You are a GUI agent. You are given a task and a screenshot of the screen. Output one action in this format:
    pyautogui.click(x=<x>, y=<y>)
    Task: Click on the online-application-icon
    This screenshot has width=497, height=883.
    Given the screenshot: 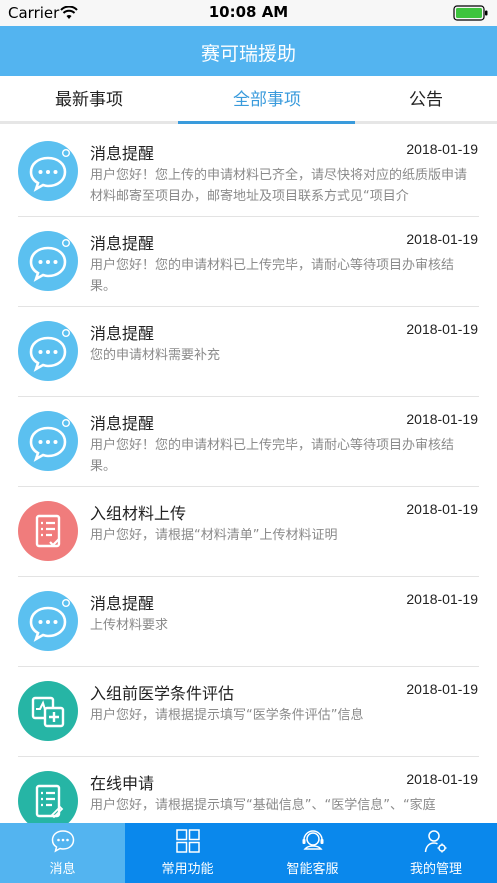 What is the action you would take?
    pyautogui.click(x=48, y=797)
    